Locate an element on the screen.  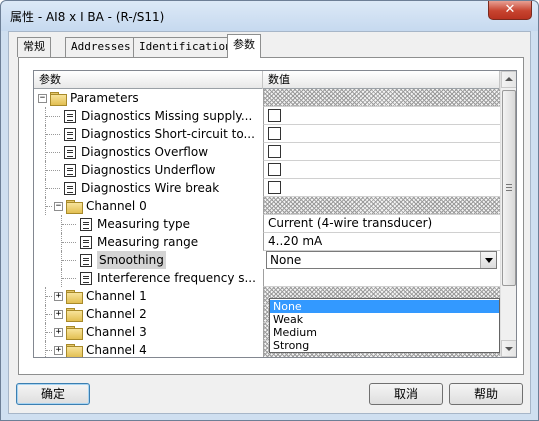
tab-parameters: 参数 is located at coordinates (244, 46).